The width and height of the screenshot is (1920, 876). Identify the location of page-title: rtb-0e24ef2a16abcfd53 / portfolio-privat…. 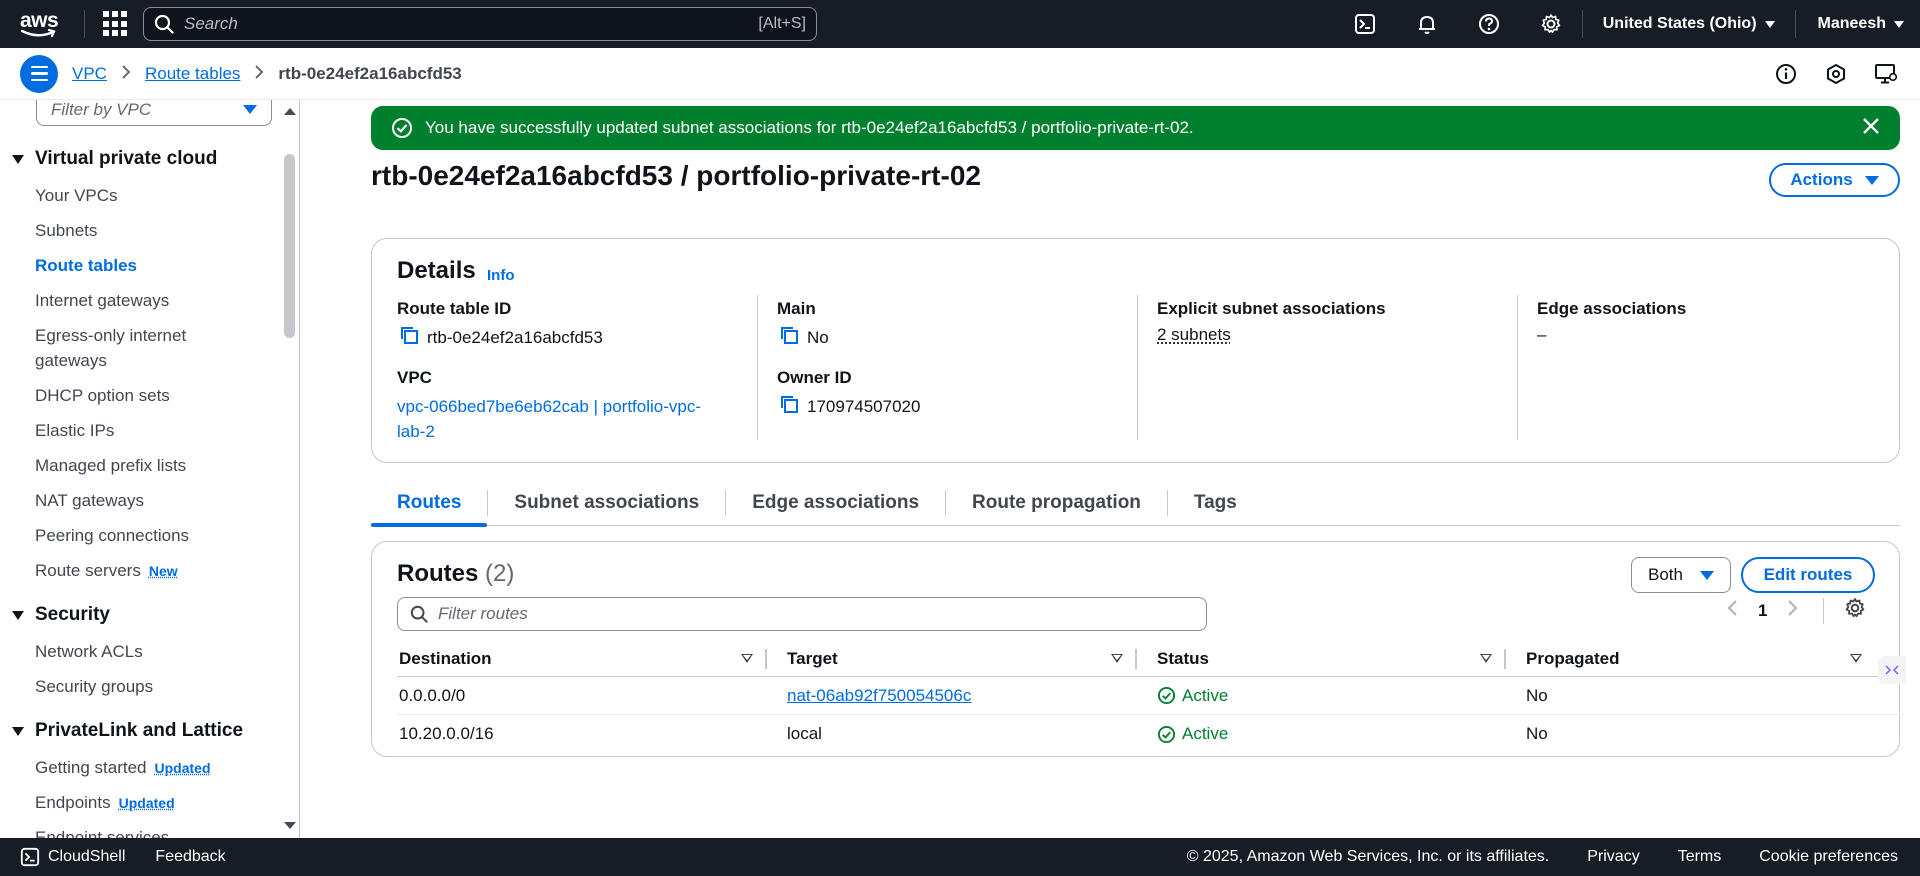
(676, 175).